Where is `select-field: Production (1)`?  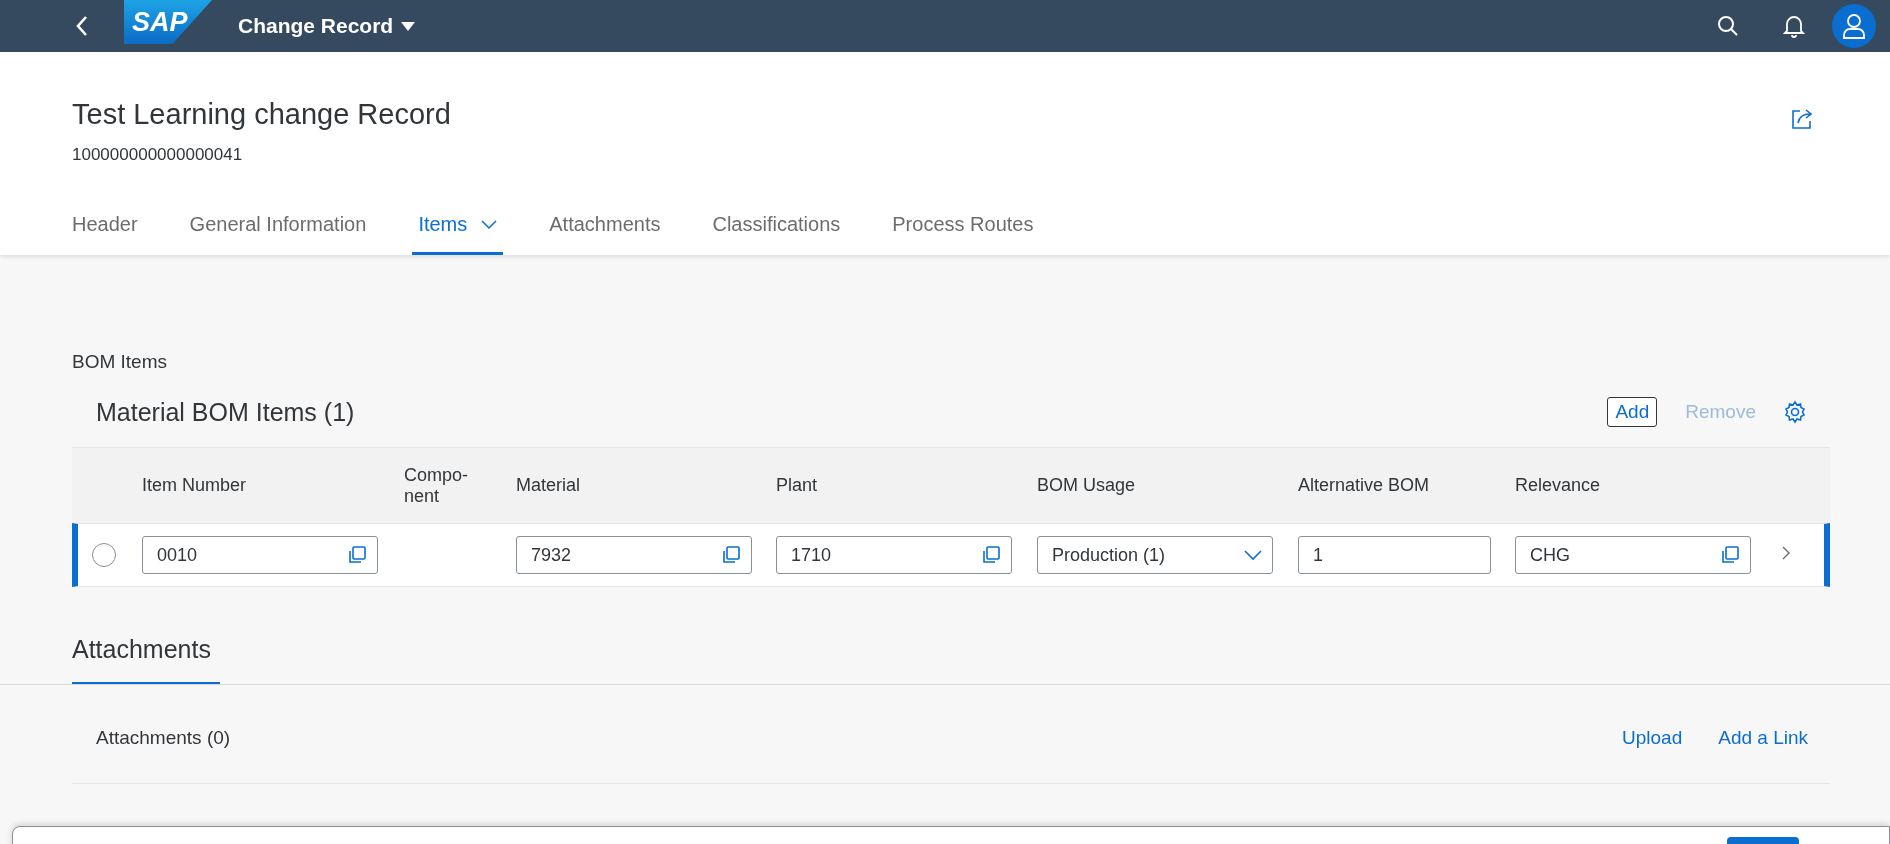 select-field: Production (1) is located at coordinates (1155, 555).